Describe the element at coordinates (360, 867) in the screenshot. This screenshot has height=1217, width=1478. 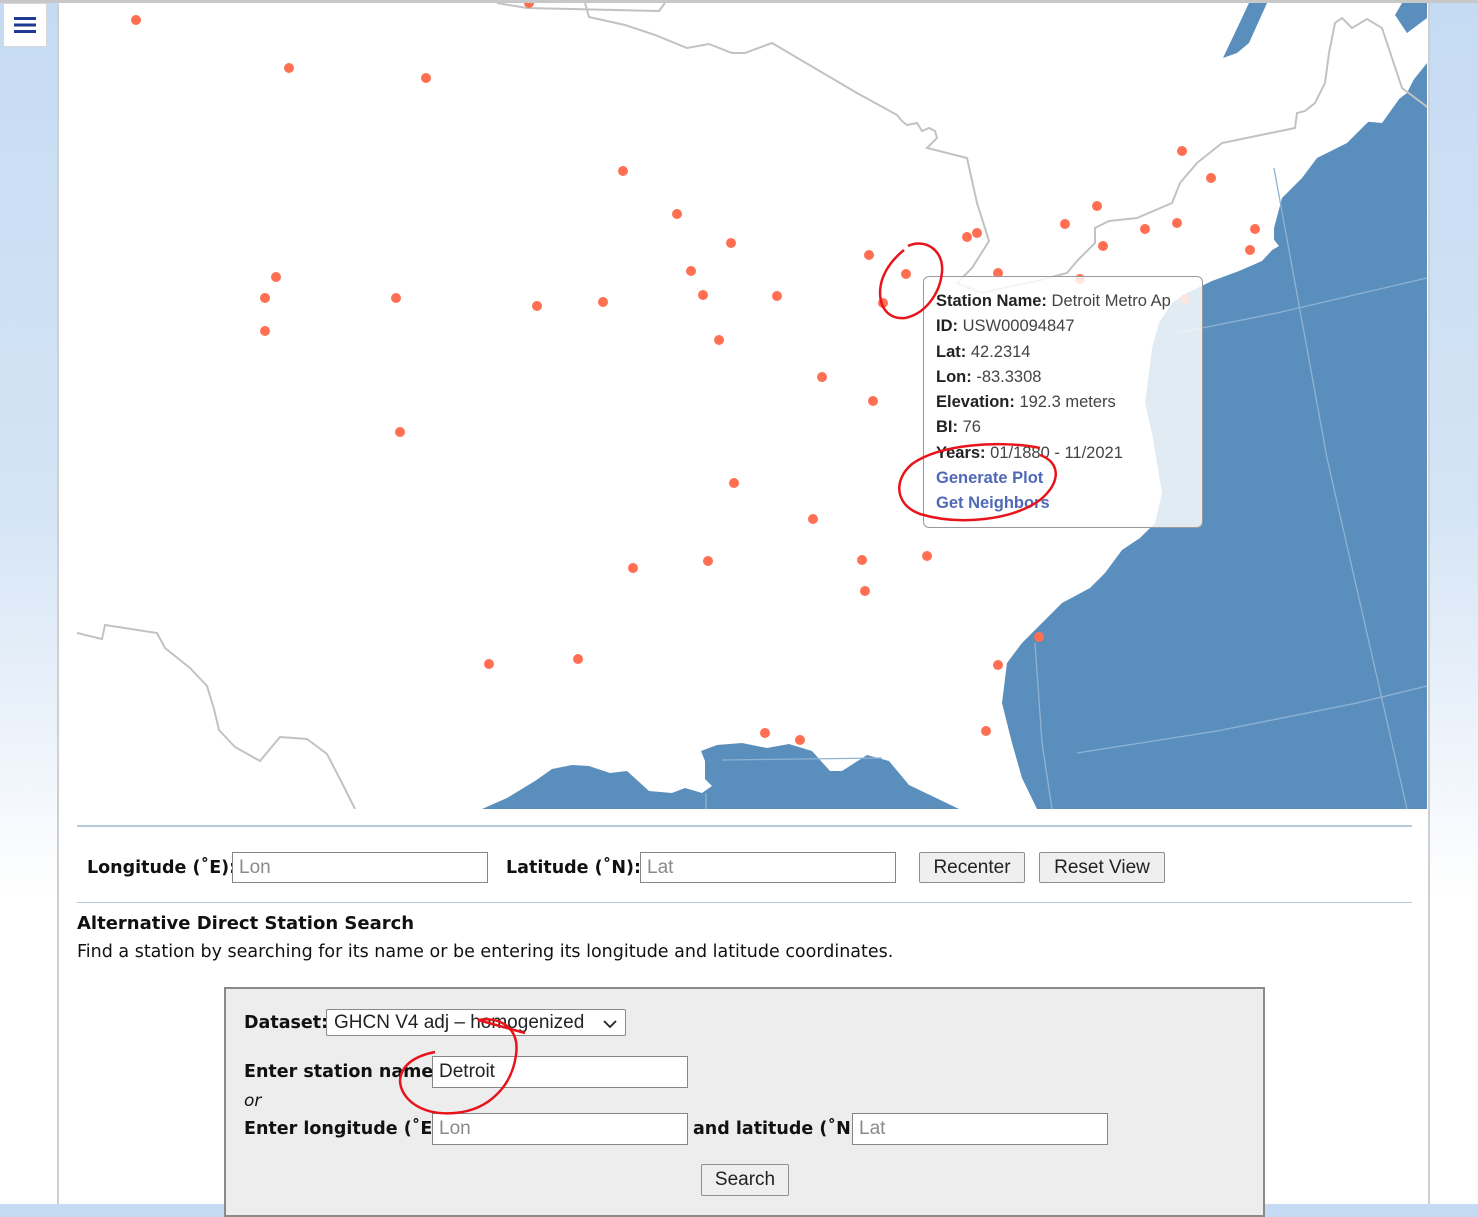
I see `recenter-lon-input` at that location.